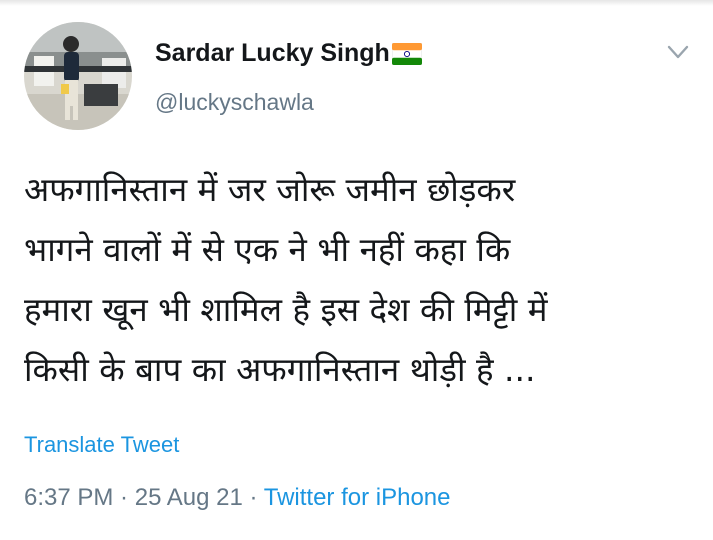 The height and width of the screenshot is (540, 713). Describe the element at coordinates (78, 76) in the screenshot. I see `avatar` at that location.